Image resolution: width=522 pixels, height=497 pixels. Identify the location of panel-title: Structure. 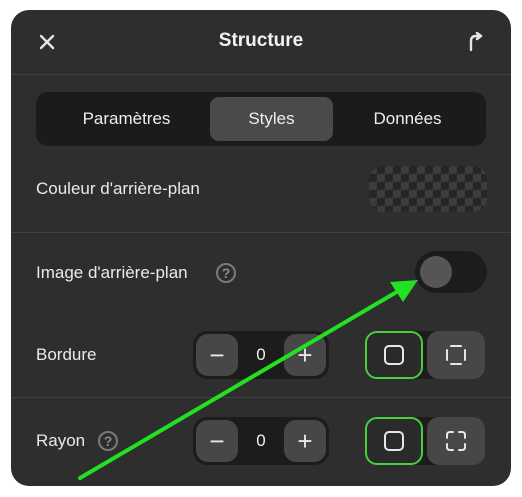
(261, 40).